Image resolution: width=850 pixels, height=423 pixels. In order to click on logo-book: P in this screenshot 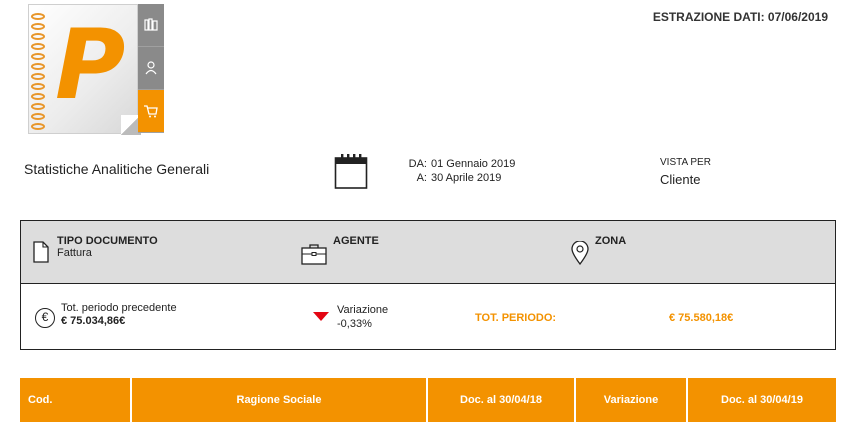, I will do `click(84, 69)`.